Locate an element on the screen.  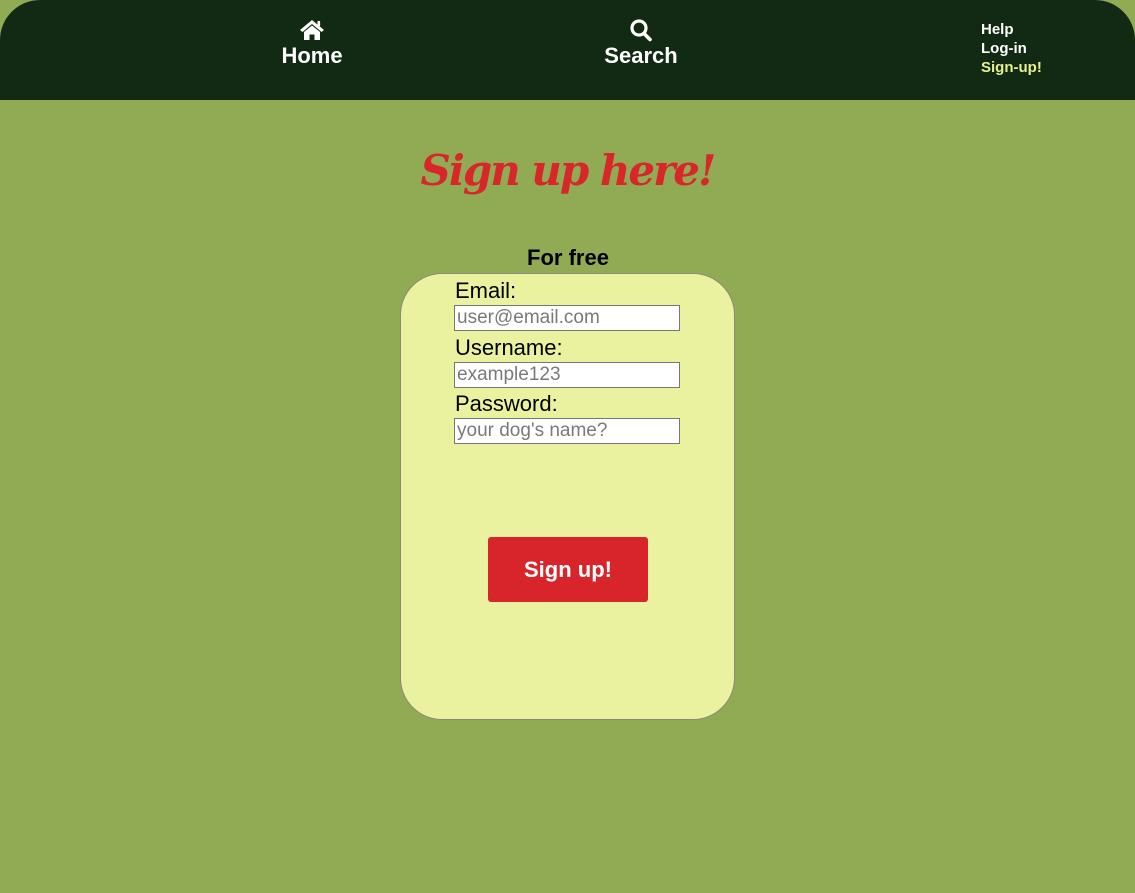
page-subtitle: For free is located at coordinates (568, 257).